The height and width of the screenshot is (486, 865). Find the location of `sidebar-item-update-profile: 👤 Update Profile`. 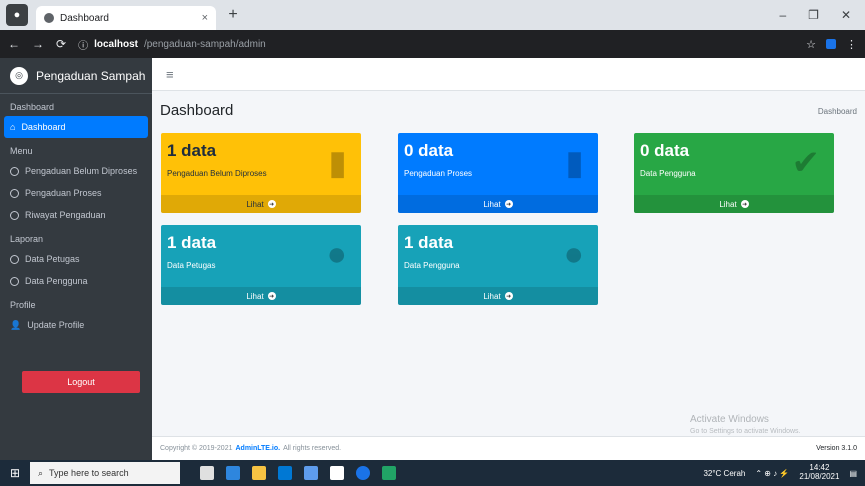

sidebar-item-update-profile: 👤 Update Profile is located at coordinates (76, 325).